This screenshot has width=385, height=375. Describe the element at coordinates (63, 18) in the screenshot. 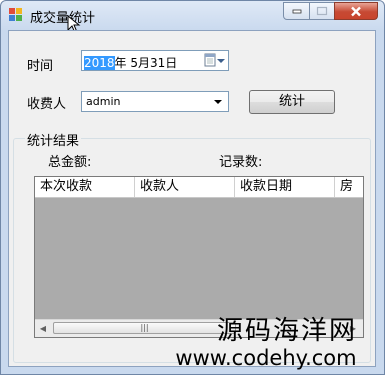

I see `window-title: 成交量统计` at that location.